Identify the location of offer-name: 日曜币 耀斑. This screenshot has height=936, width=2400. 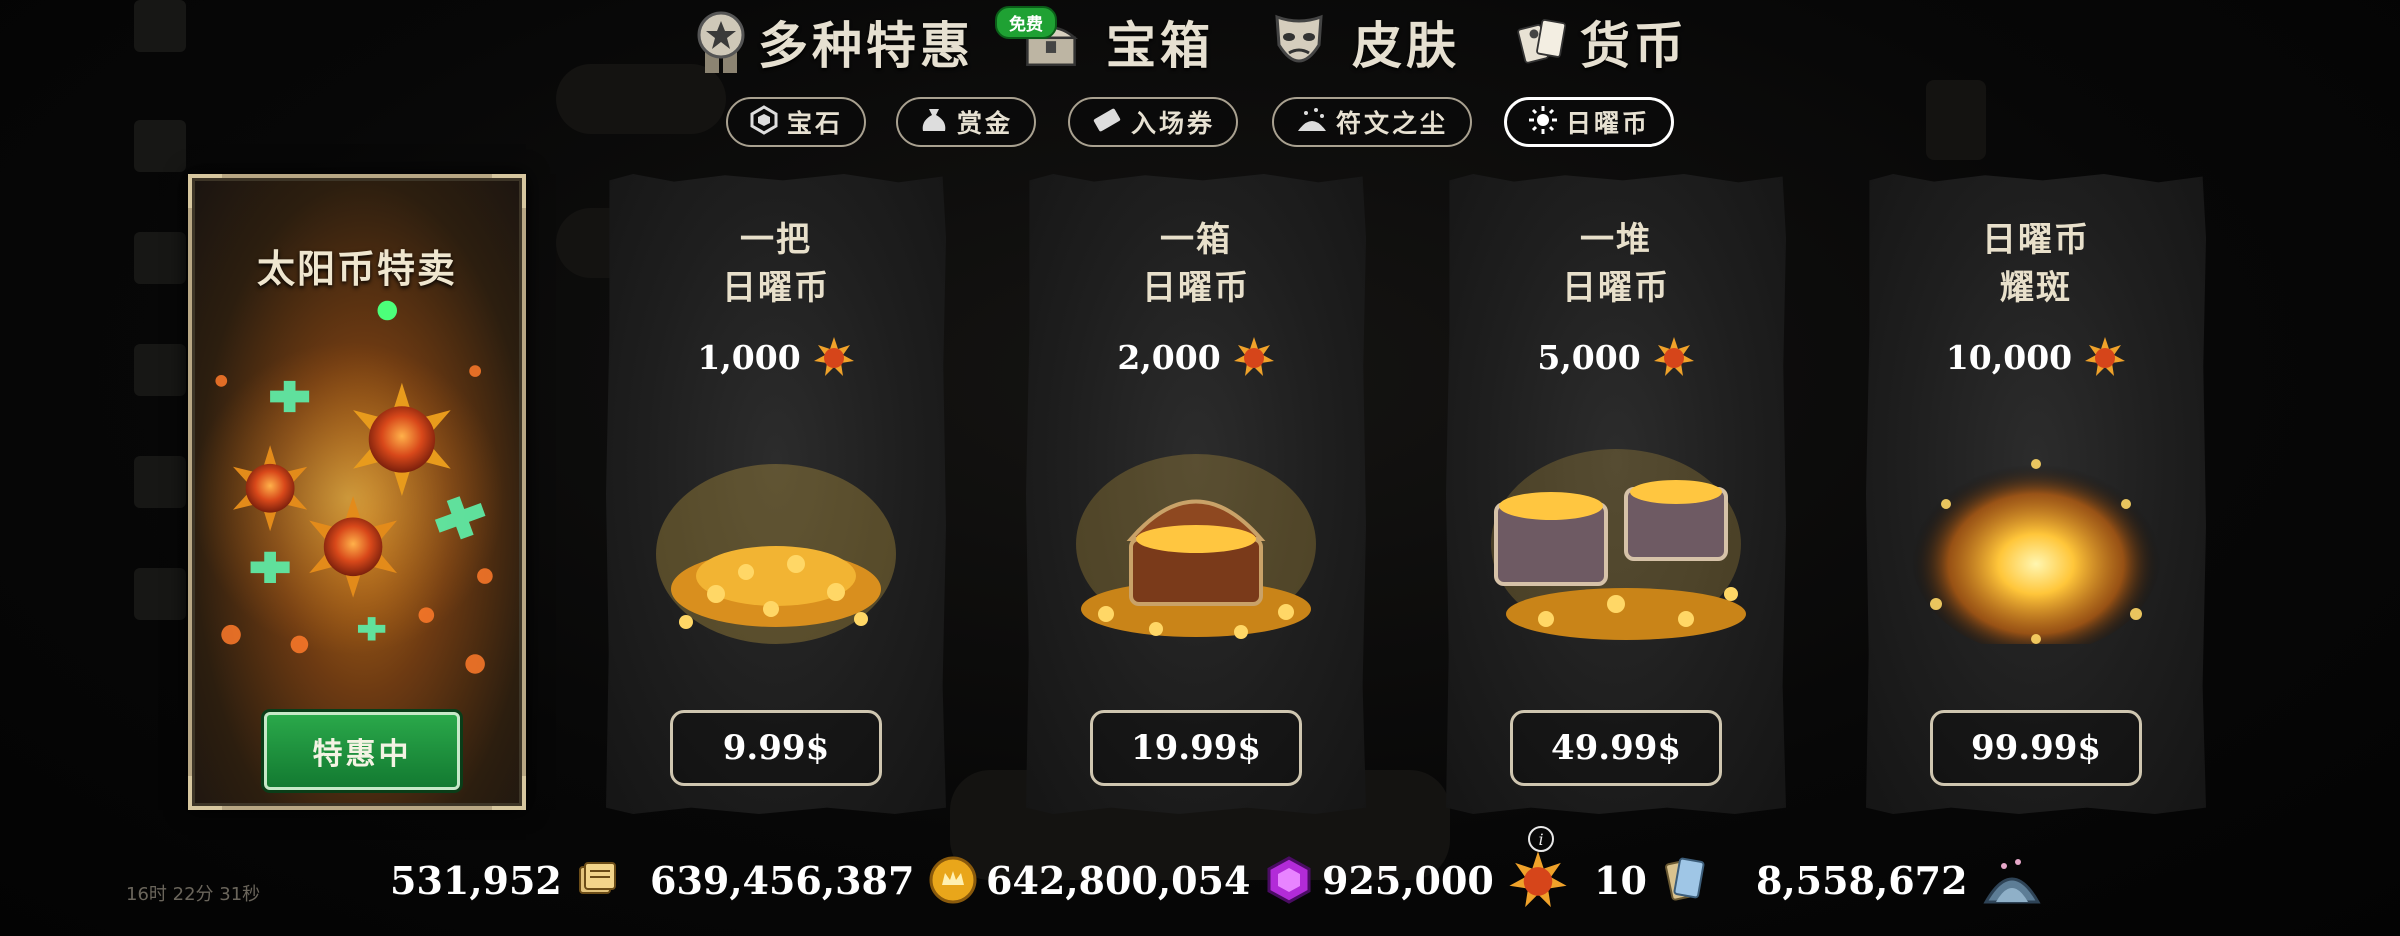
(2036, 264).